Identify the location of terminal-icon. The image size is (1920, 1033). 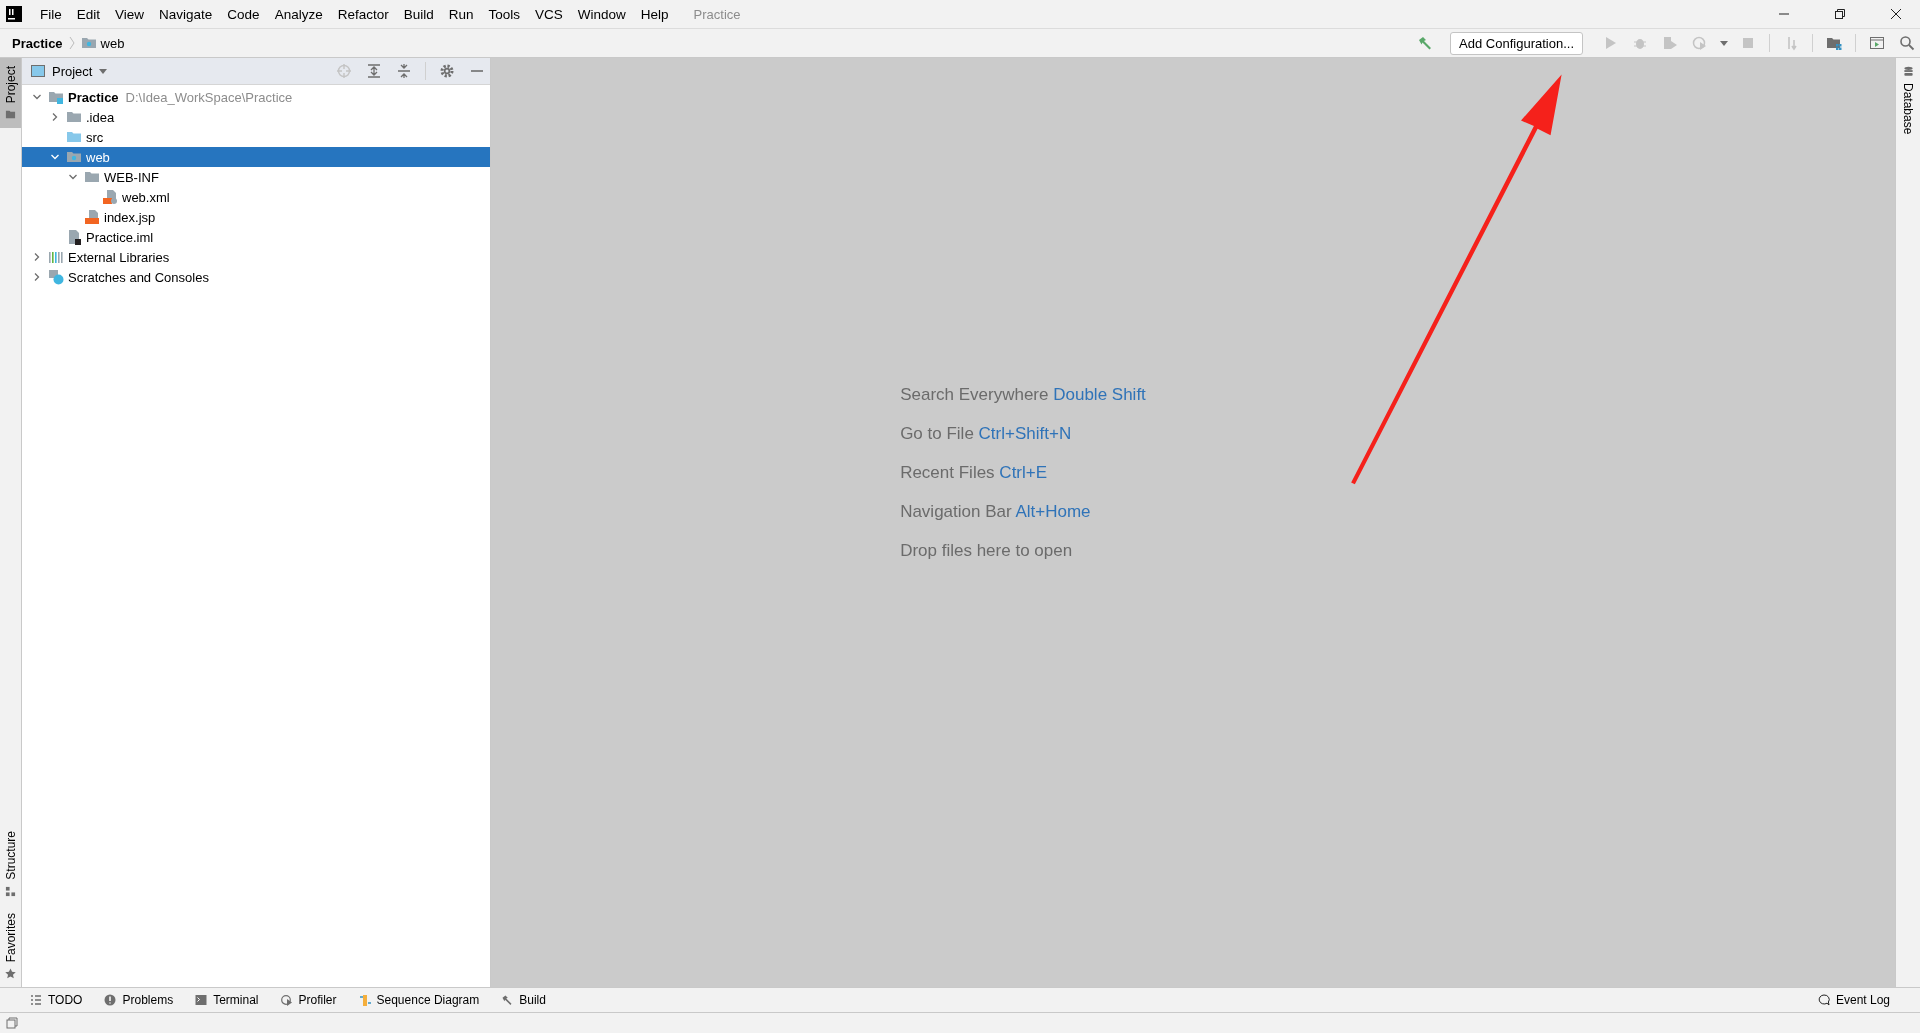
(201, 1000).